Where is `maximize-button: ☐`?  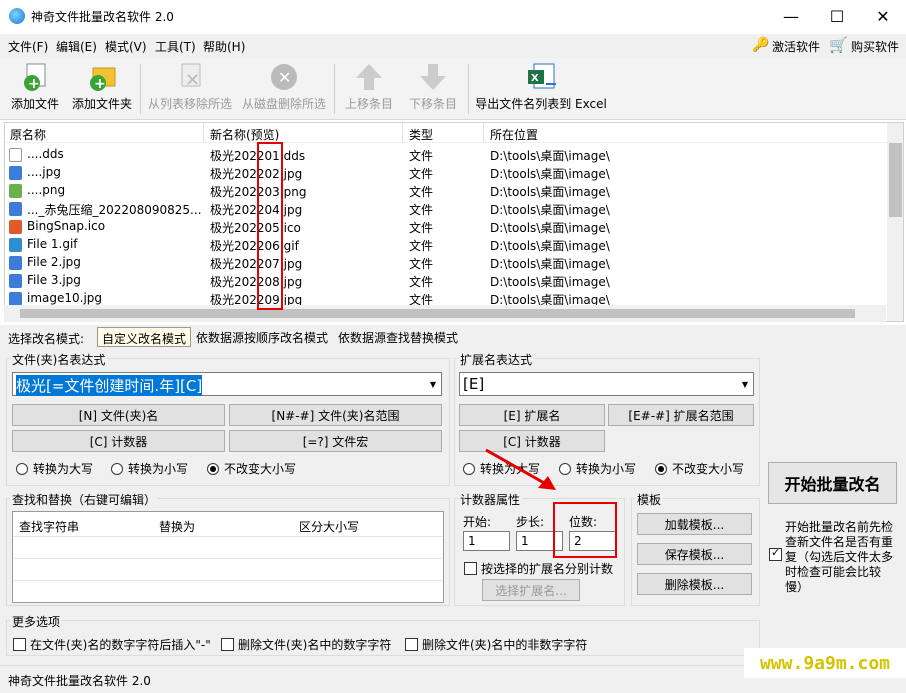 maximize-button: ☐ is located at coordinates (837, 16).